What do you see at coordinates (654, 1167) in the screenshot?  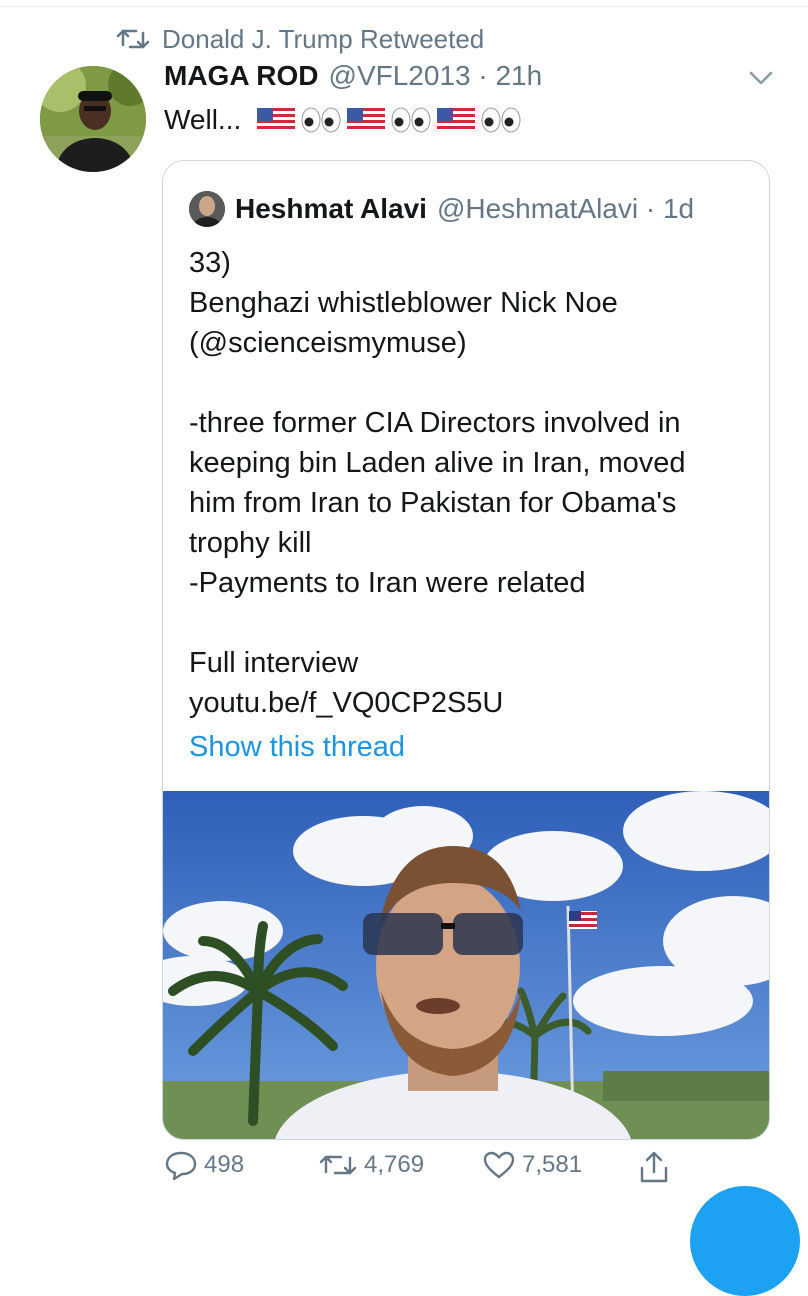 I see `share-icon` at bounding box center [654, 1167].